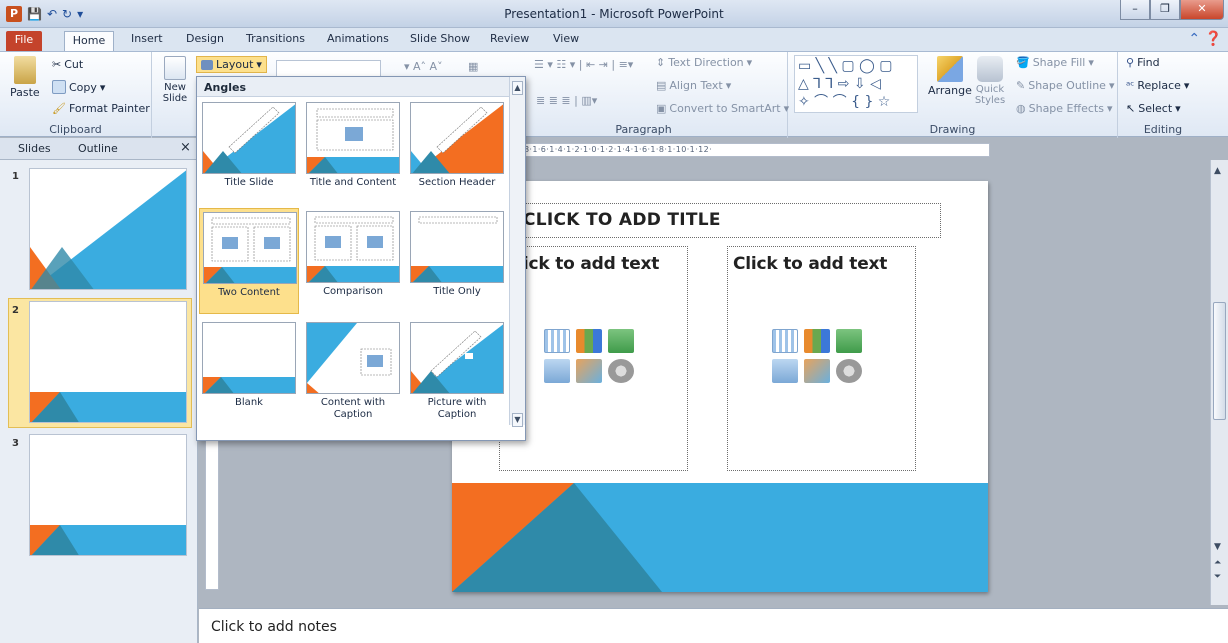 The image size is (1228, 643). I want to click on layout-section-header: Section Header, so click(457, 152).